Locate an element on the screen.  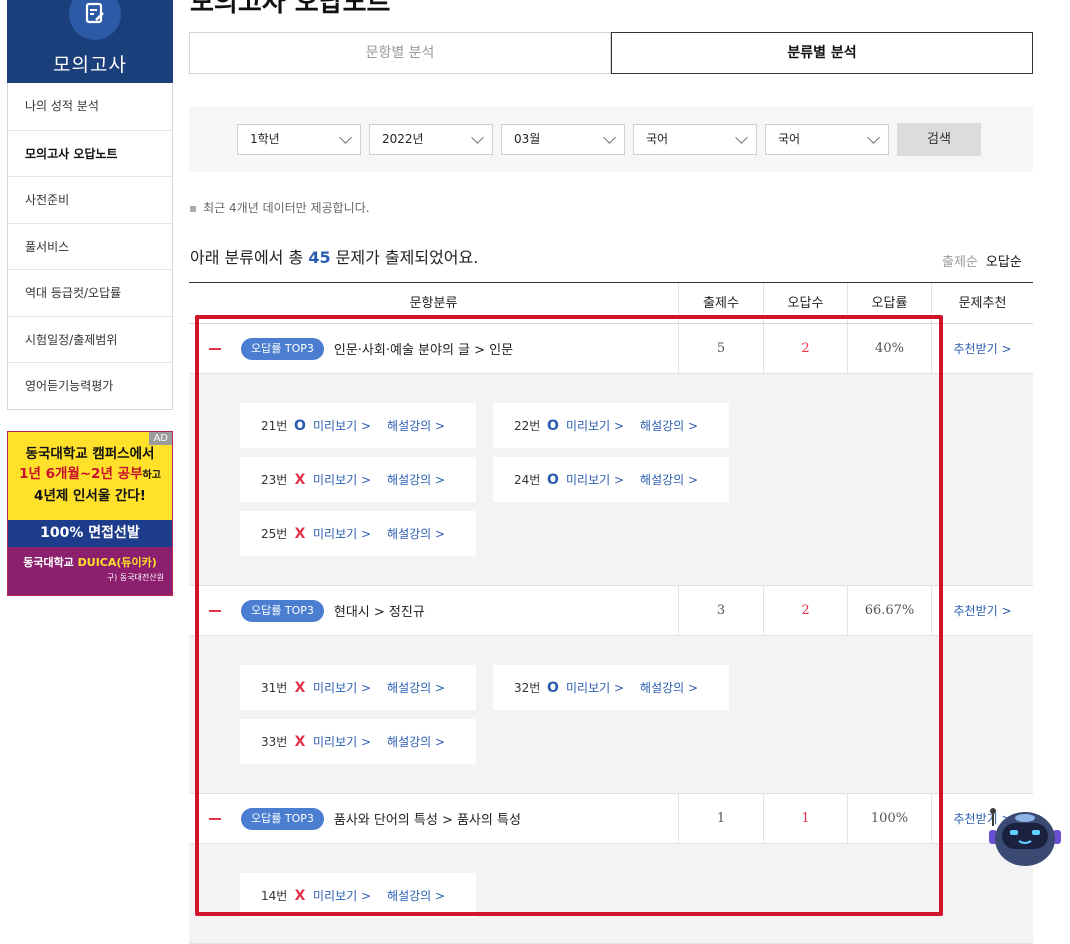
sidebar-item-schedule: 시험일정/출제범위 is located at coordinates (90, 339).